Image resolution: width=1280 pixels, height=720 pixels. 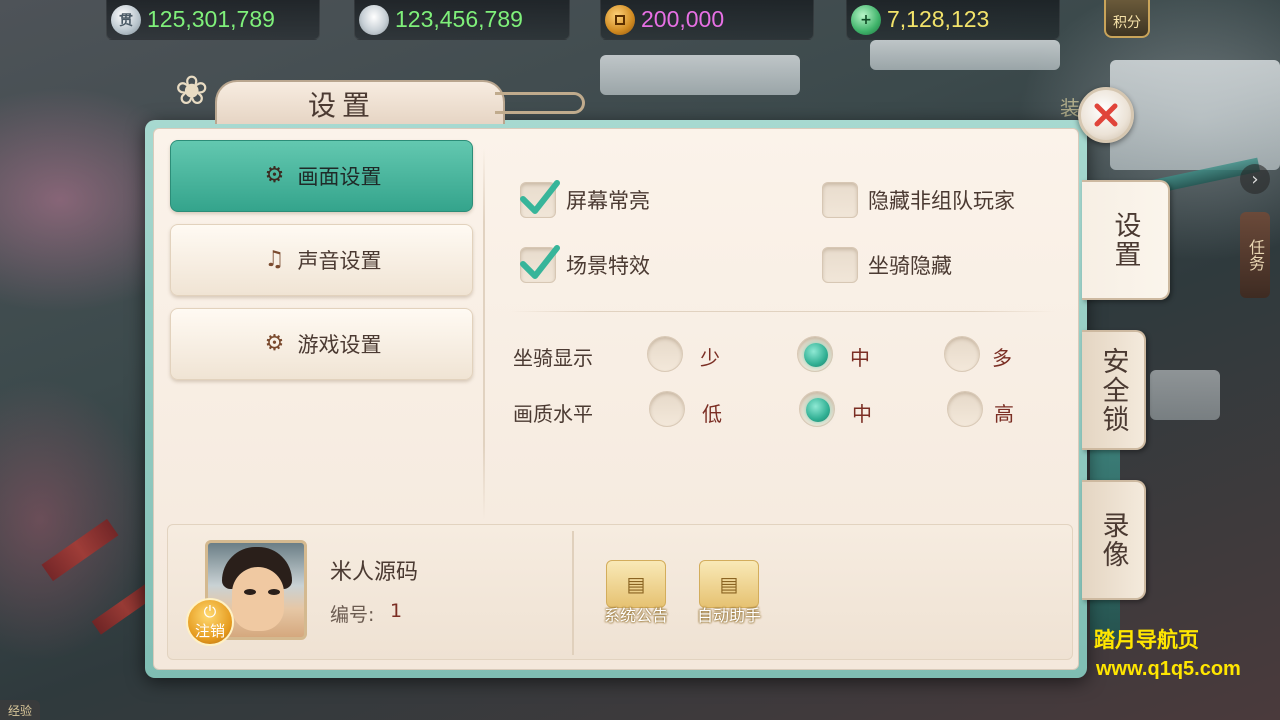 What do you see at coordinates (910, 266) in the screenshot?
I see `checkbox-label: 坐骑隐藏` at bounding box center [910, 266].